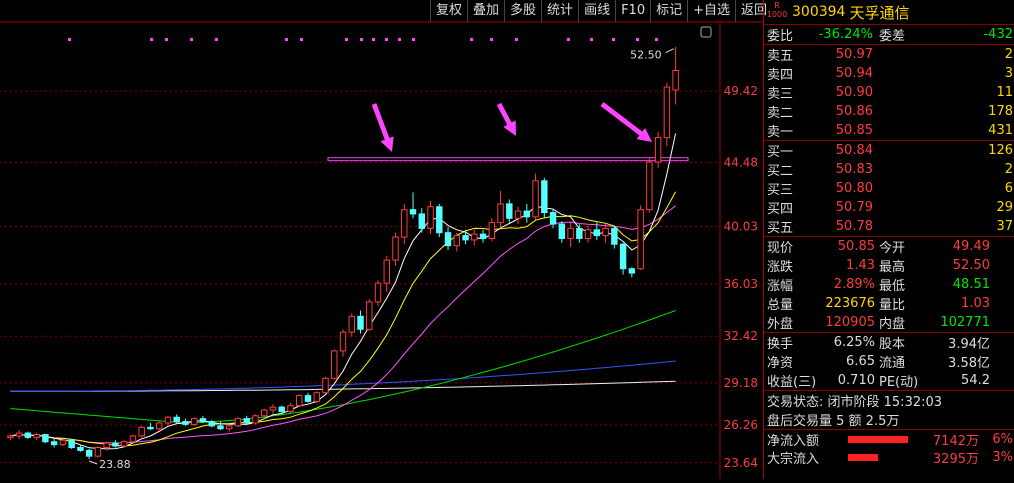 The height and width of the screenshot is (483, 1014). What do you see at coordinates (854, 188) in the screenshot?
I see `bids-price: 50.80` at bounding box center [854, 188].